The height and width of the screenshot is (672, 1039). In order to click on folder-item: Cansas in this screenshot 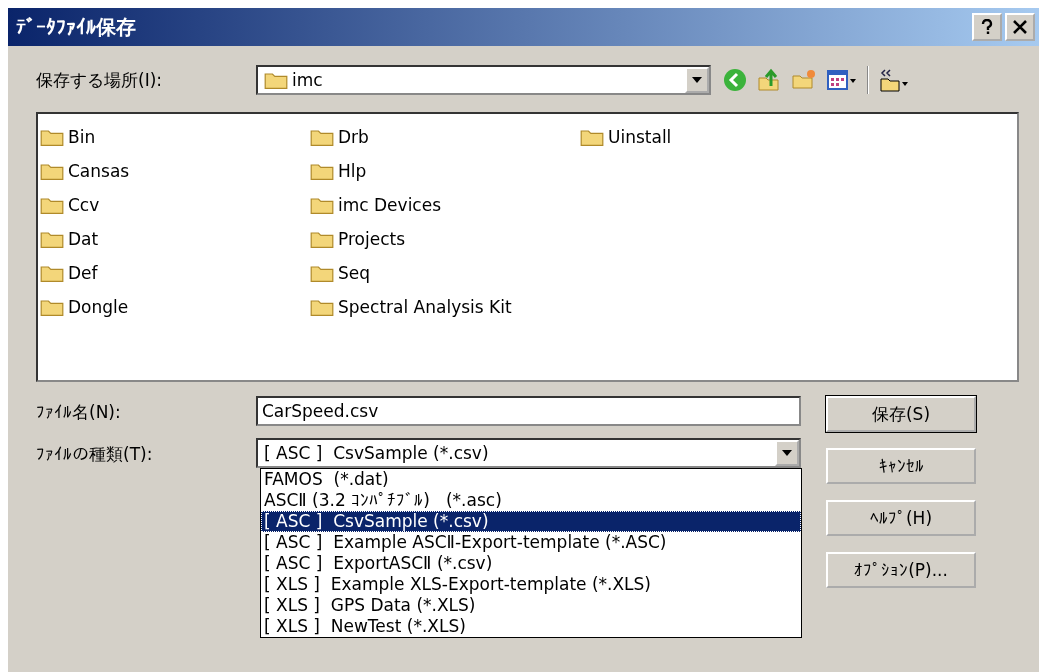, I will do `click(175, 171)`.